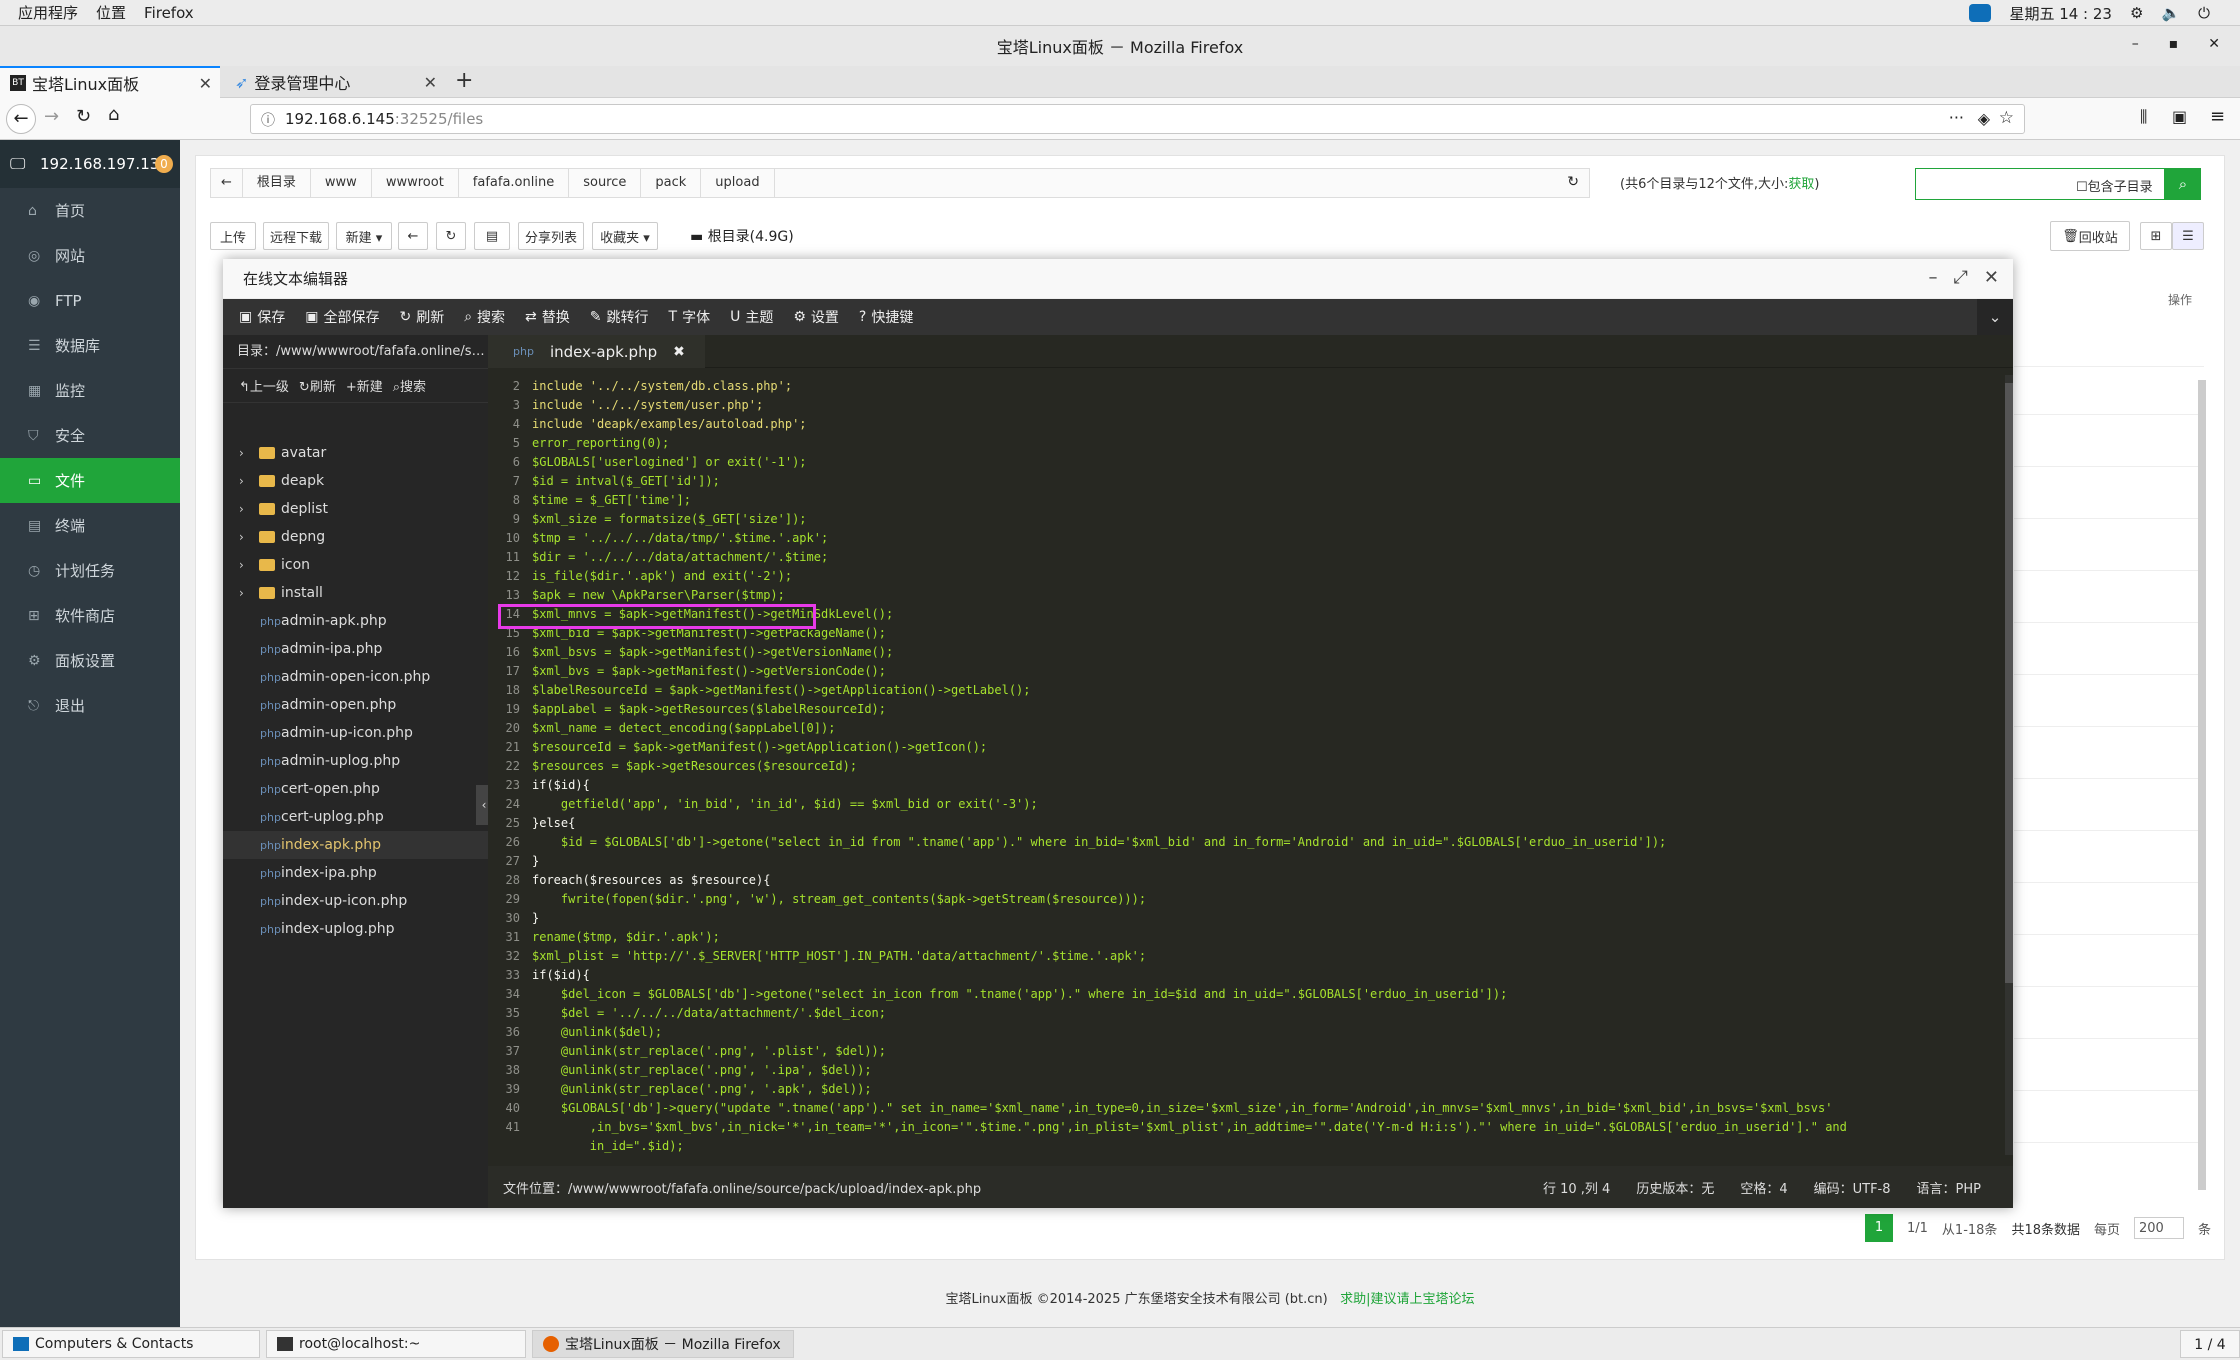  What do you see at coordinates (2040, 184) in the screenshot?
I see `file-search-input: ☐包含子目录` at bounding box center [2040, 184].